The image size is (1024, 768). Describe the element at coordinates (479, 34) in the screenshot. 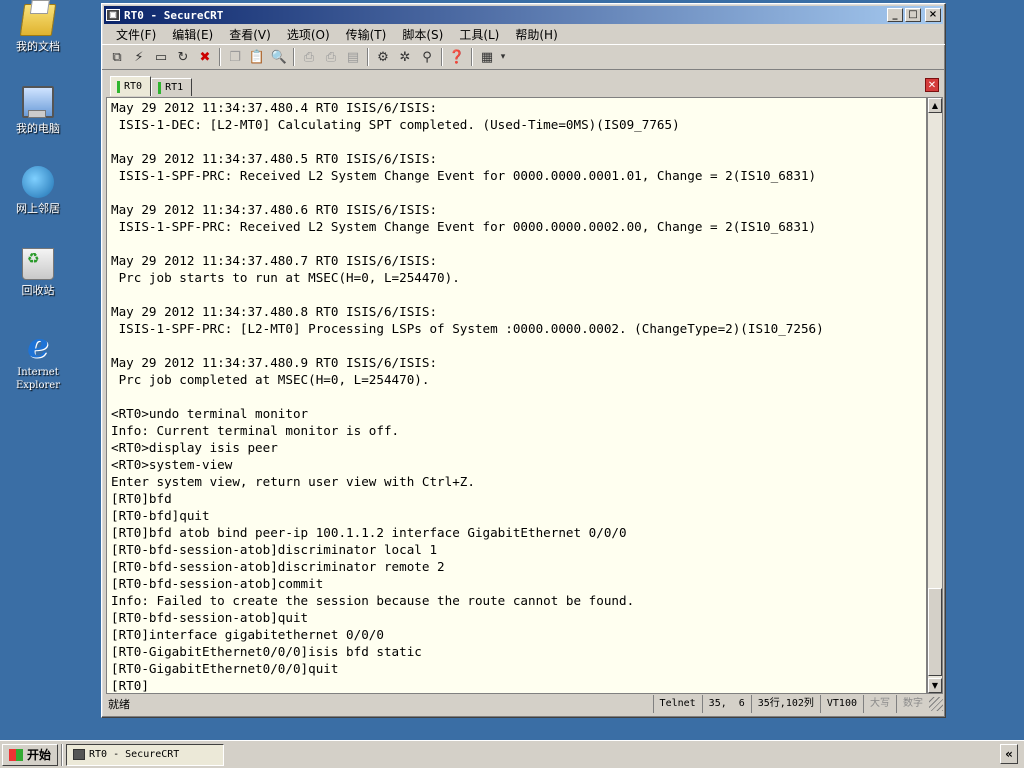

I see `menu-tools: 工具(L)` at that location.